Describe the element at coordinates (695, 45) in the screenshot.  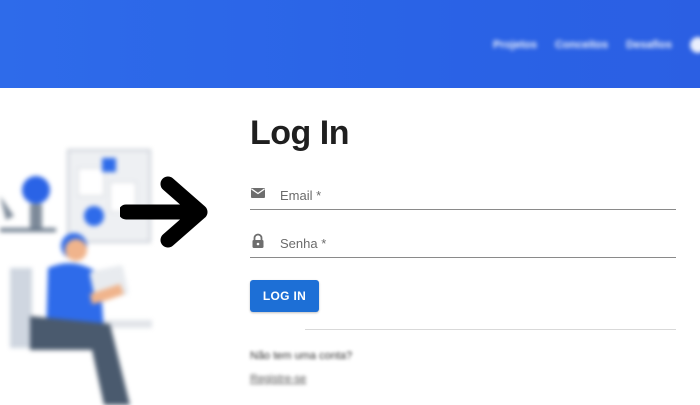
I see `avatar` at that location.